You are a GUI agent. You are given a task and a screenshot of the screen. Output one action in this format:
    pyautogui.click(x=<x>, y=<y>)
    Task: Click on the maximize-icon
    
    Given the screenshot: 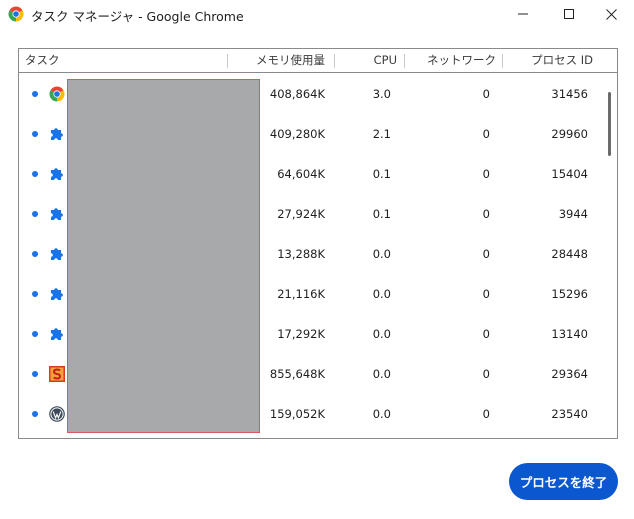 What is the action you would take?
    pyautogui.click(x=569, y=14)
    